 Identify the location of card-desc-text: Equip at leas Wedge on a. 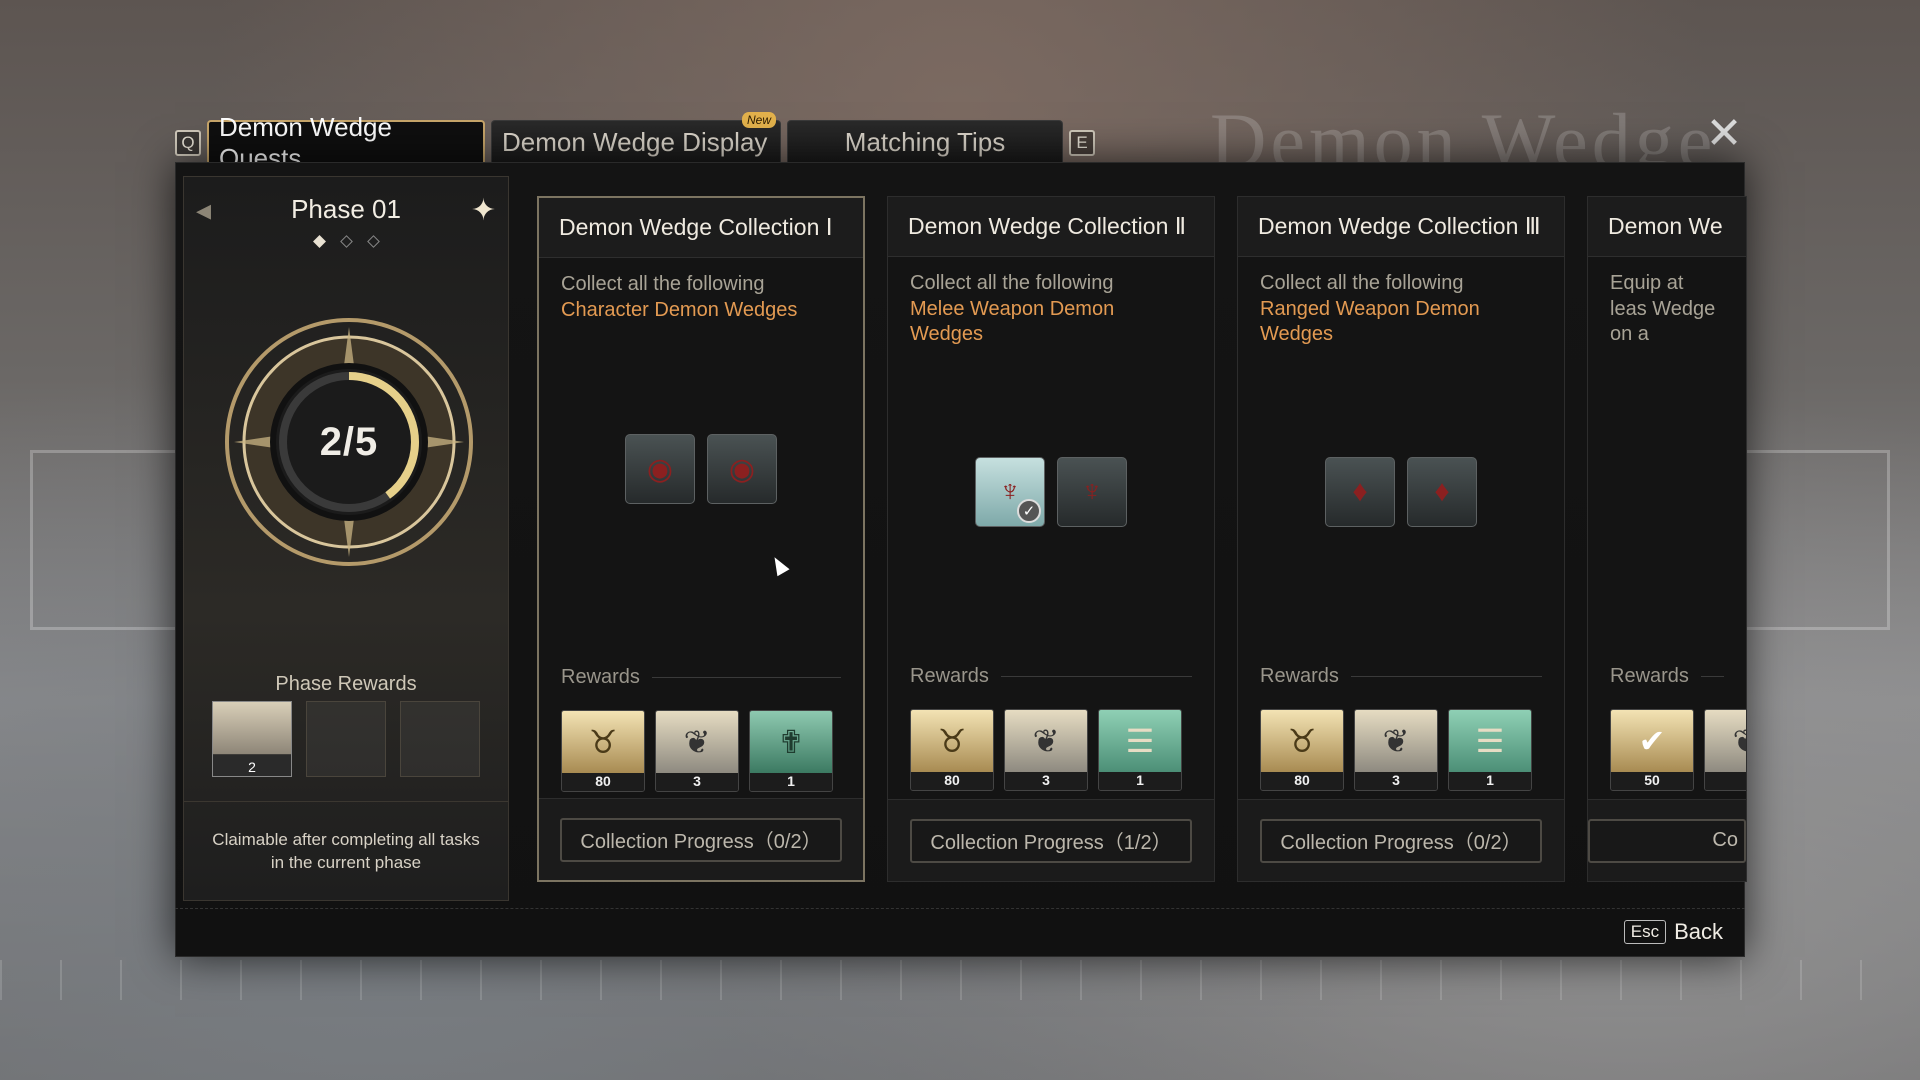
(1663, 309).